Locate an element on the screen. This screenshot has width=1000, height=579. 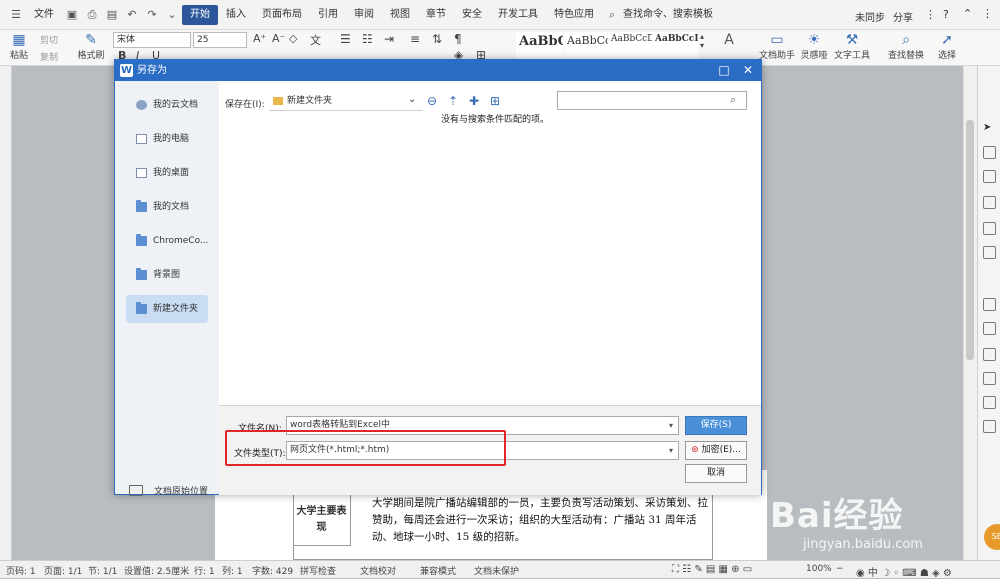
save-in-select: 新建文件夹 is located at coordinates (346, 101).